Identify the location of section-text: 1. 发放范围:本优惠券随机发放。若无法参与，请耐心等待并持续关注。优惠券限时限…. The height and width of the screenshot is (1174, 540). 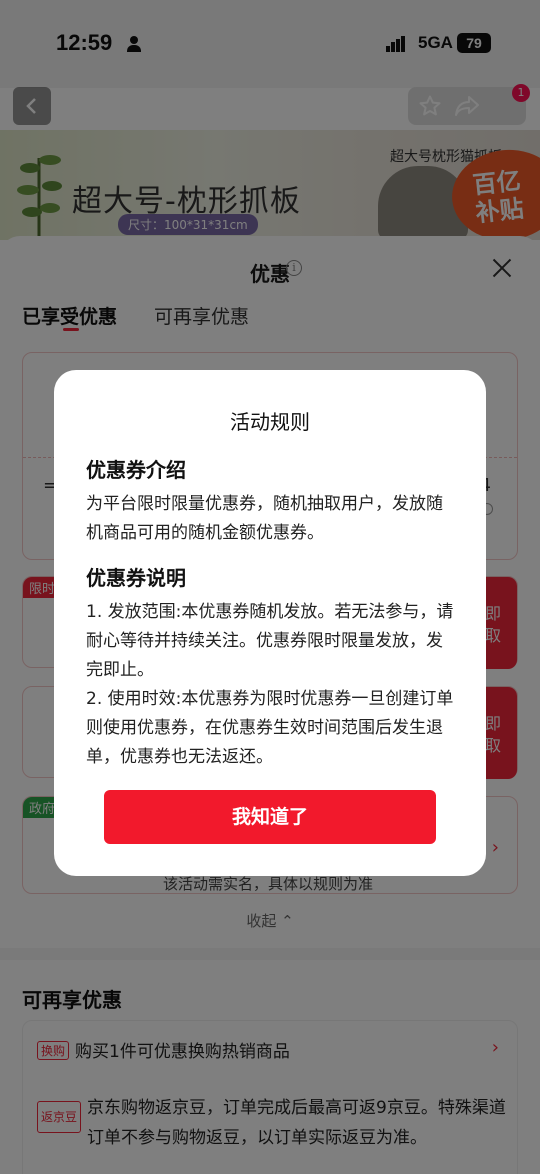
(270, 641).